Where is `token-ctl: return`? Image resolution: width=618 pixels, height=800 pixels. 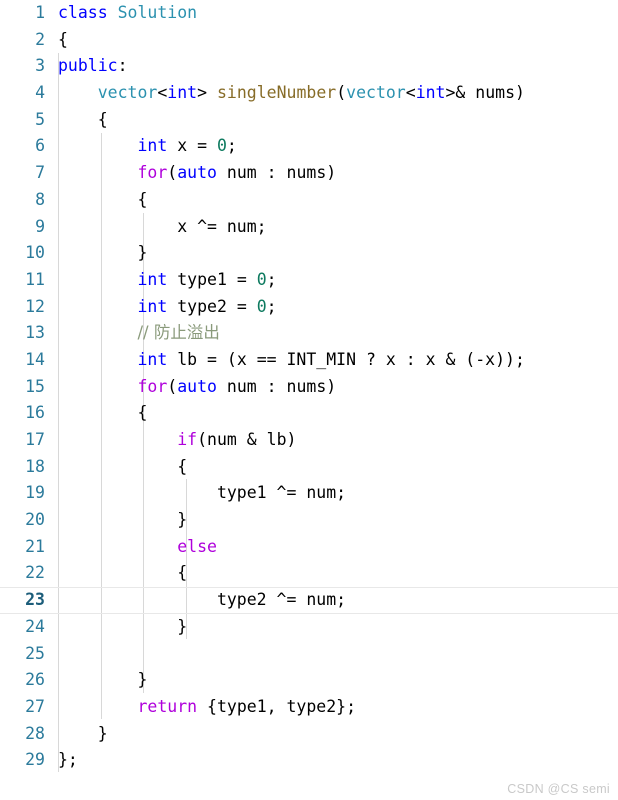
token-ctl: return is located at coordinates (167, 706).